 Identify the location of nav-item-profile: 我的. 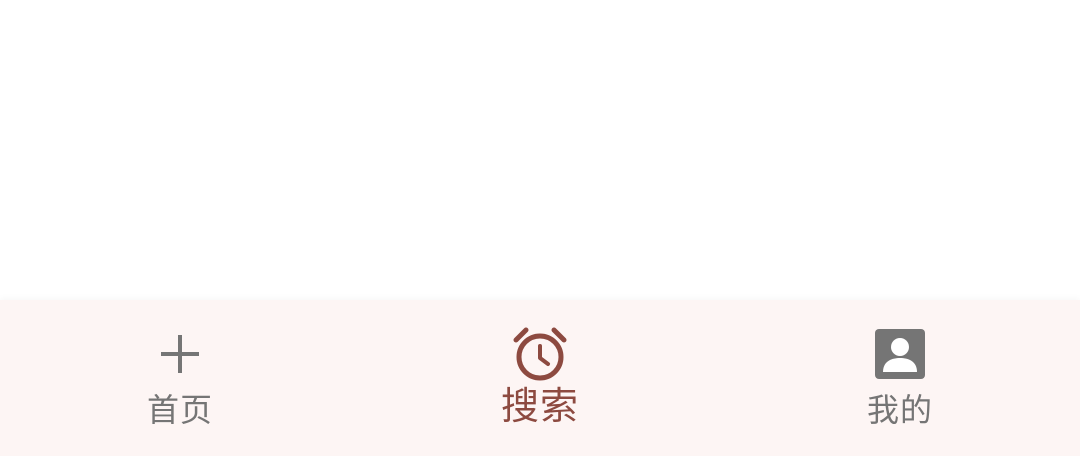
(900, 378).